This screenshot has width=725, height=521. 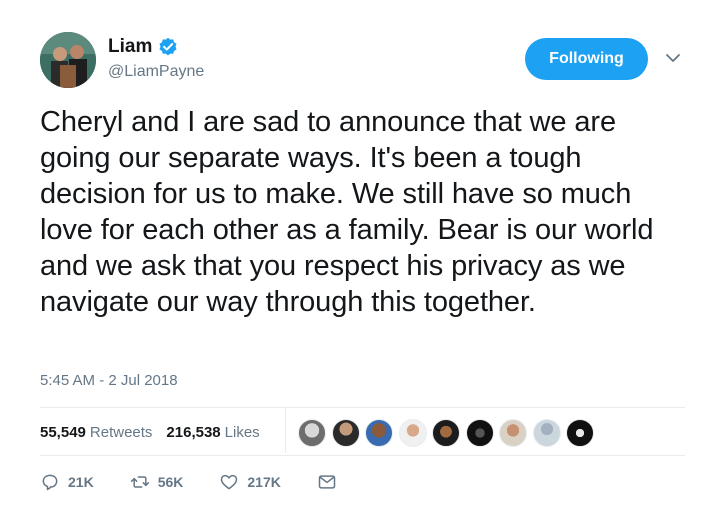 What do you see at coordinates (362, 407) in the screenshot?
I see `divider-top` at bounding box center [362, 407].